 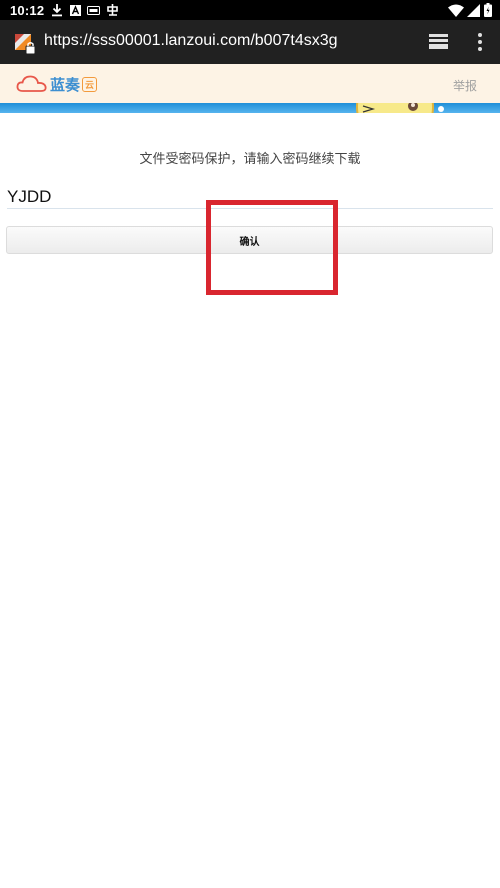 I want to click on cloud-icon, so click(x=31, y=83).